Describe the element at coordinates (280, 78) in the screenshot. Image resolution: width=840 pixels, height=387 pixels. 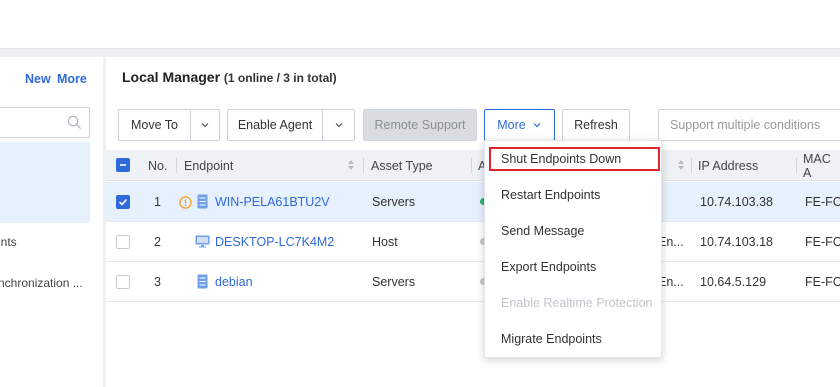
I see `endpoint-count: (1 online / 3 in total)` at that location.